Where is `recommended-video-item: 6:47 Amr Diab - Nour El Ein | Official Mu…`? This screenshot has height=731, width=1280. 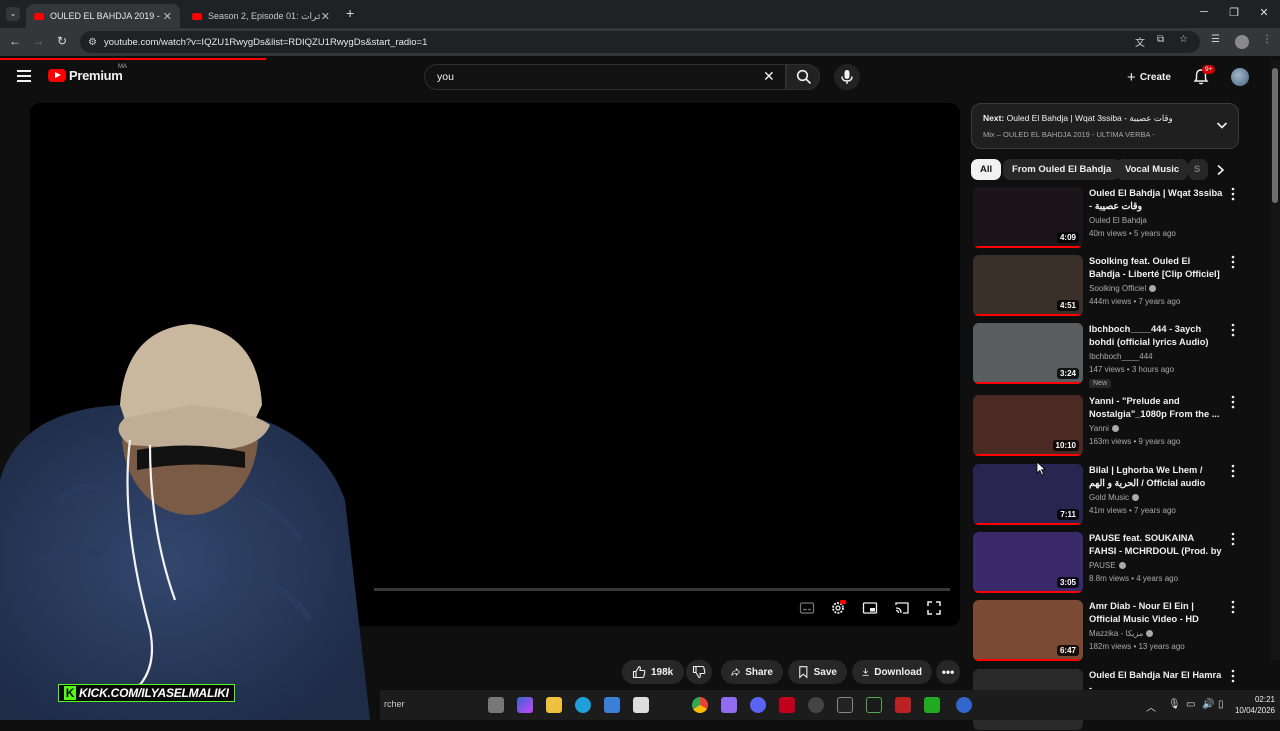
recommended-video-item: 6:47 Amr Diab - Nour El Ein | Official Mu… is located at coordinates (1106, 631).